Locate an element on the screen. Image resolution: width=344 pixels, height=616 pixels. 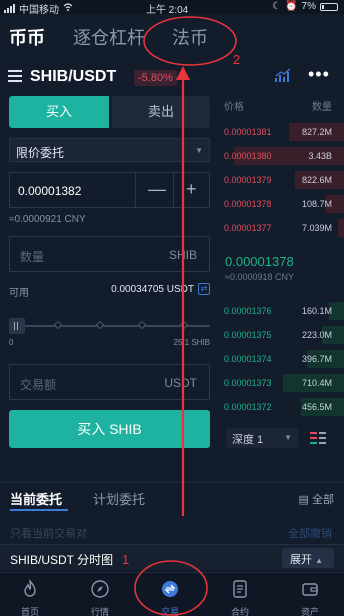
order-qty: 160.1M is located at coordinates (316, 311).